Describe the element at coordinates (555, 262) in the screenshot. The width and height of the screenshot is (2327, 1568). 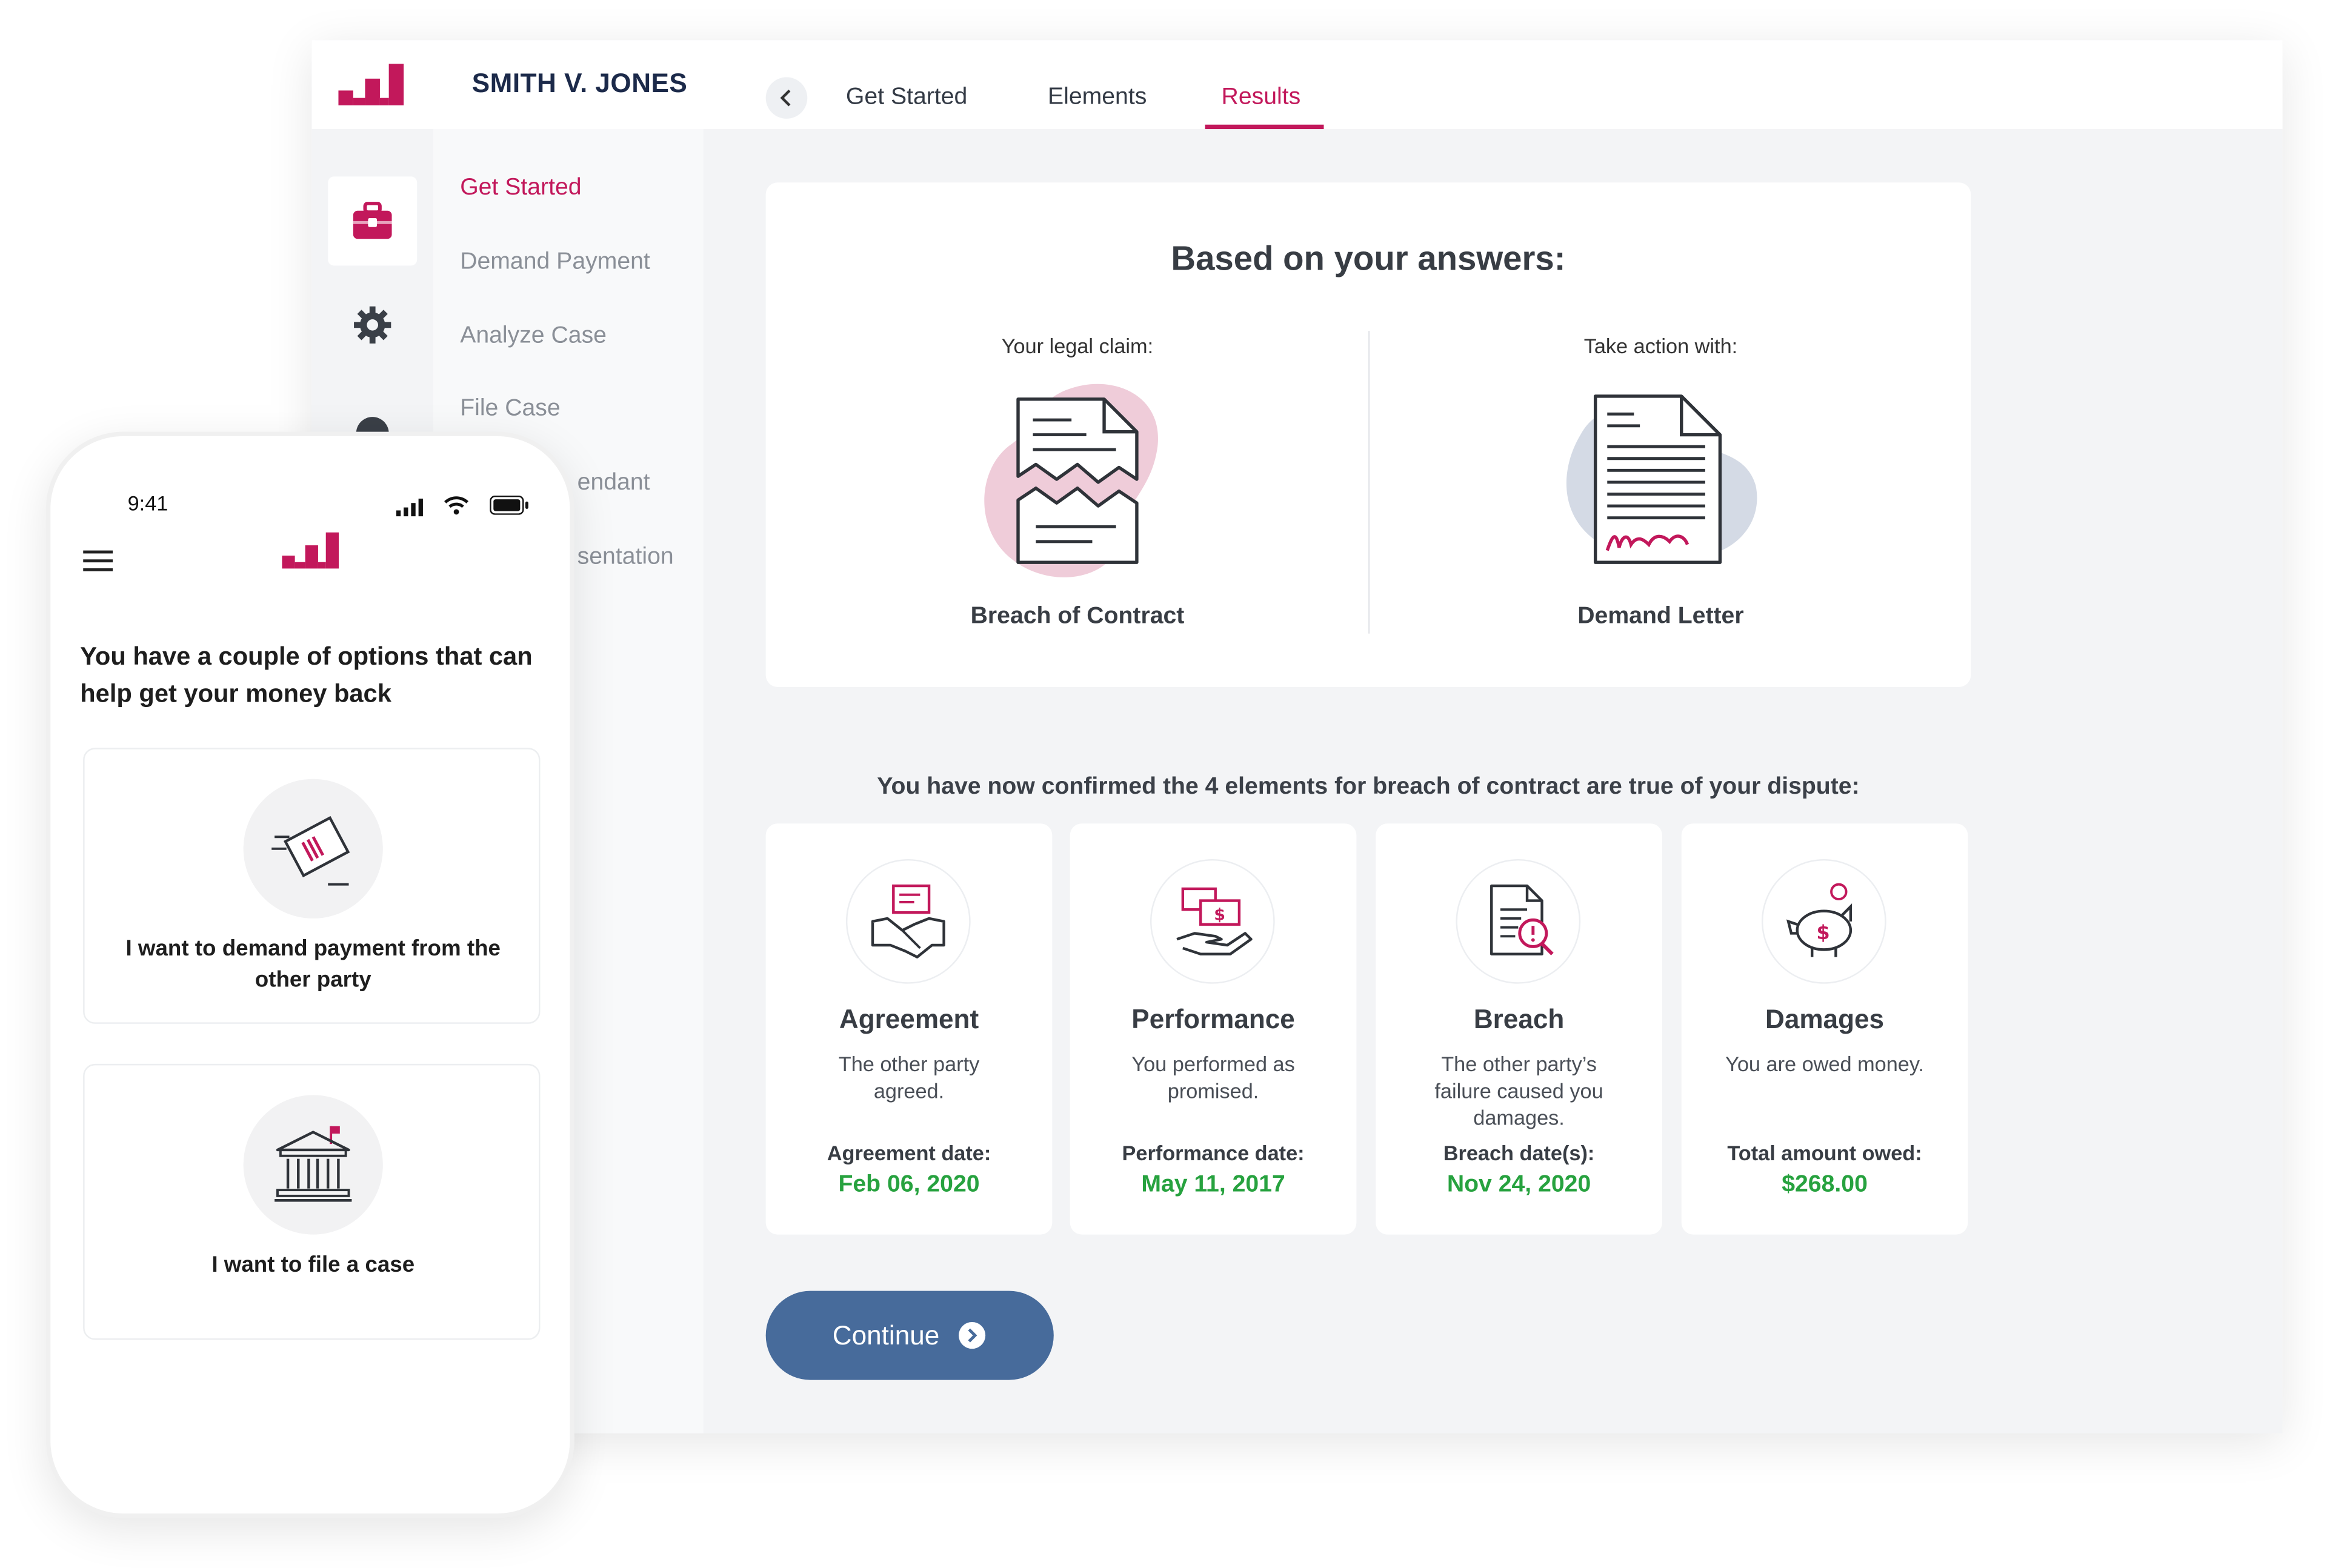
I see `subnav-demand-payment: Demand Payment` at that location.